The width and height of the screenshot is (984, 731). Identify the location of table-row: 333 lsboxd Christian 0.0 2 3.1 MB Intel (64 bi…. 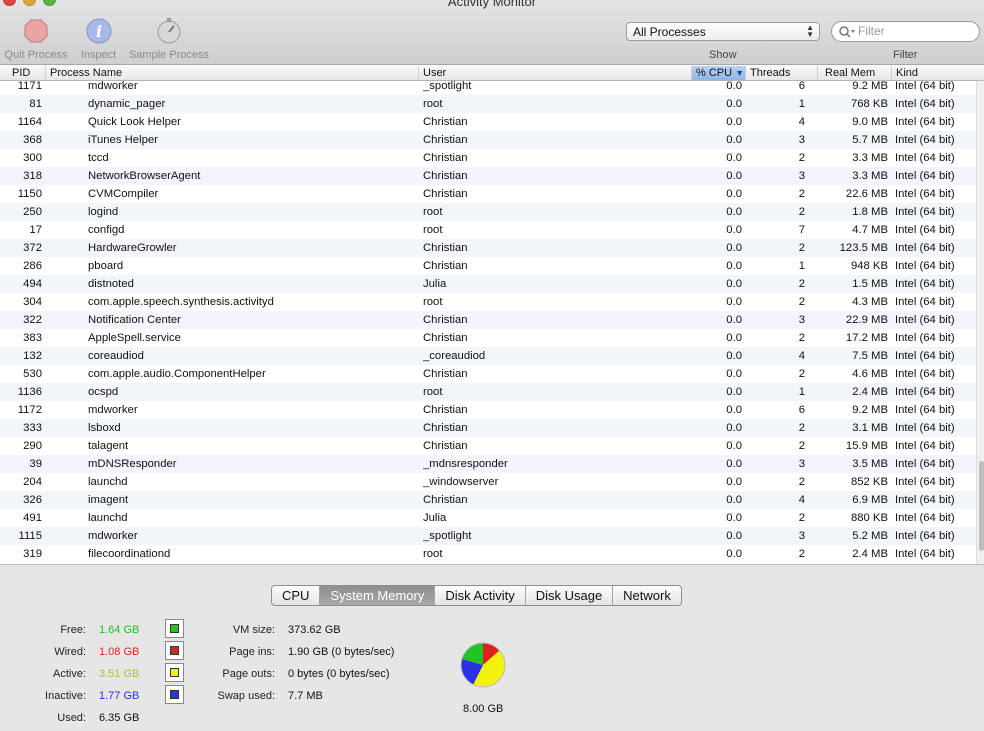
(488, 428).